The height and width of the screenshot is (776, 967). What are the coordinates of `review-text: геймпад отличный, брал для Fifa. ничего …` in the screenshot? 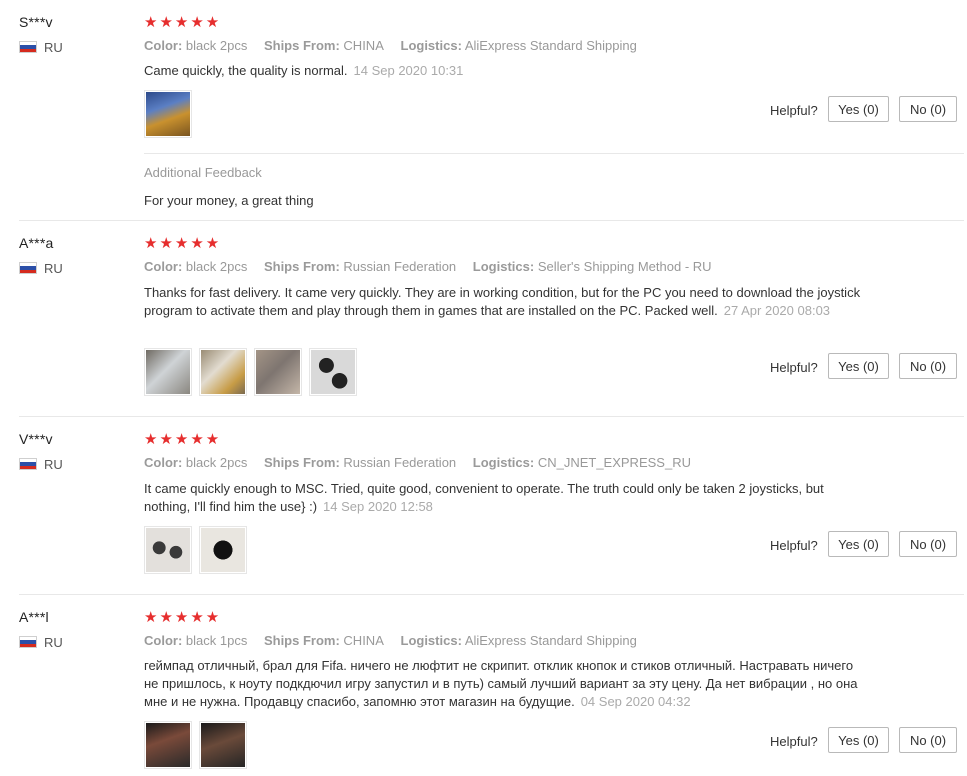 It's located at (504, 684).